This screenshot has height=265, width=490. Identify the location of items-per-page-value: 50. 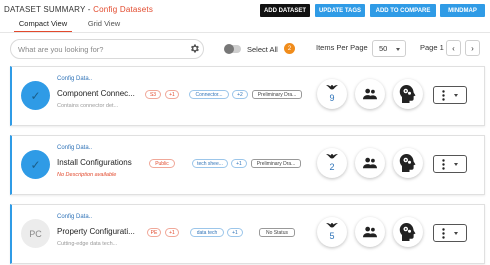
(383, 48).